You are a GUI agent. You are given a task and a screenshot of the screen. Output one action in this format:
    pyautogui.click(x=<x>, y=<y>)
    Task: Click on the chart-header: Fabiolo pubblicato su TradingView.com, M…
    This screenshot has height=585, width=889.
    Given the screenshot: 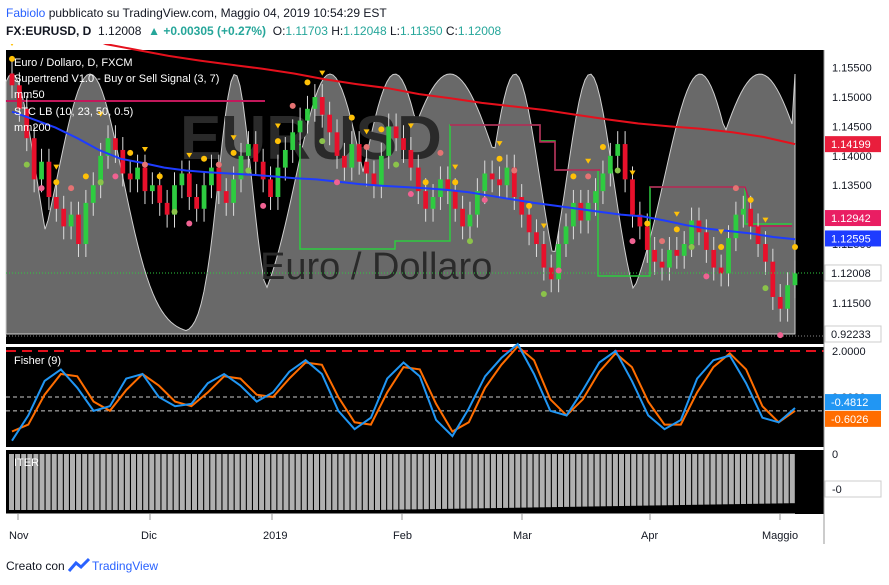 What is the action you would take?
    pyautogui.click(x=444, y=22)
    